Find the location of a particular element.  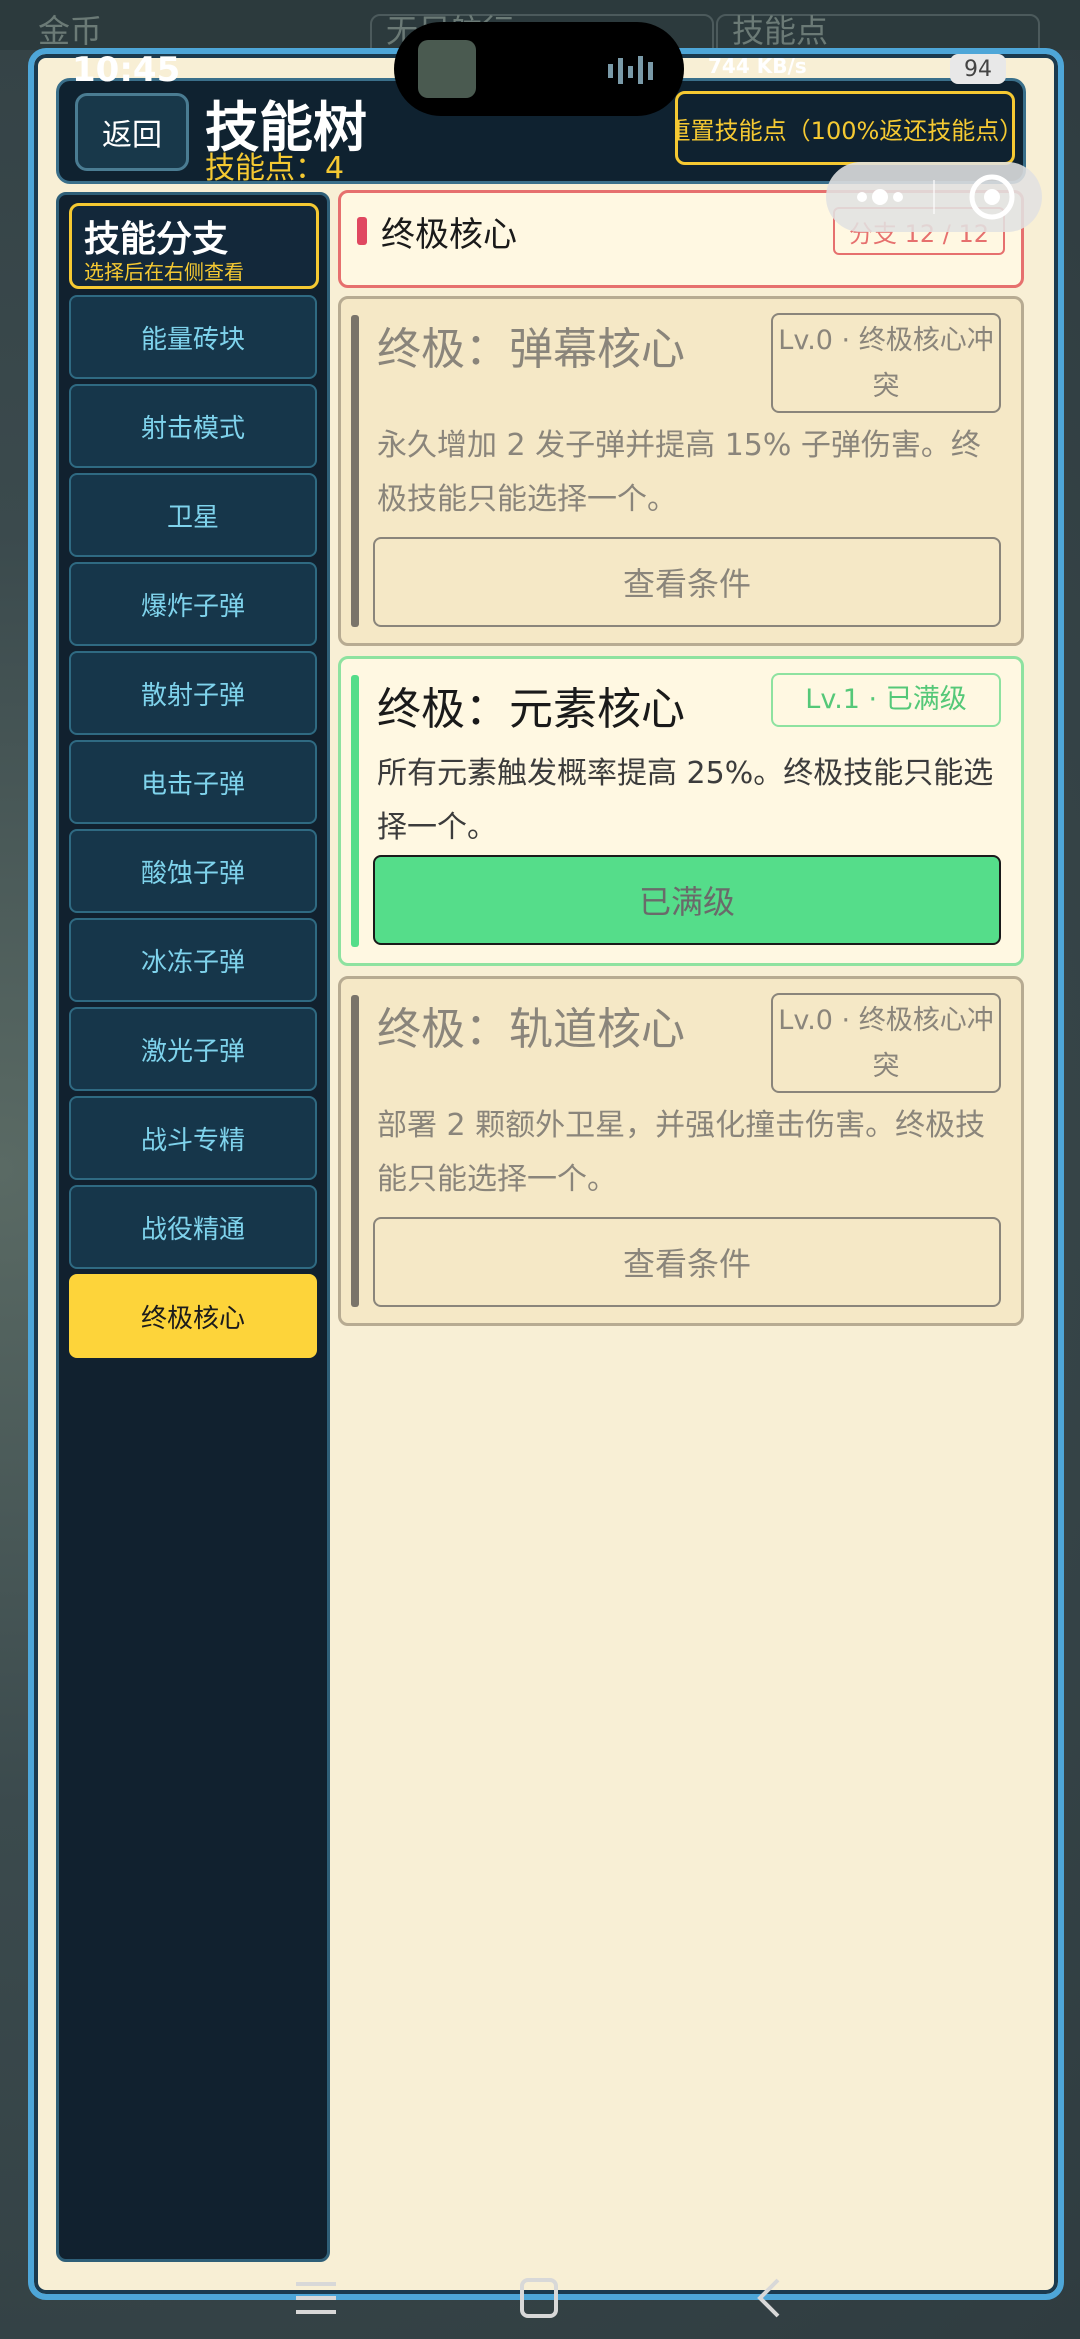

system-navigation-bar is located at coordinates (538, 2298).